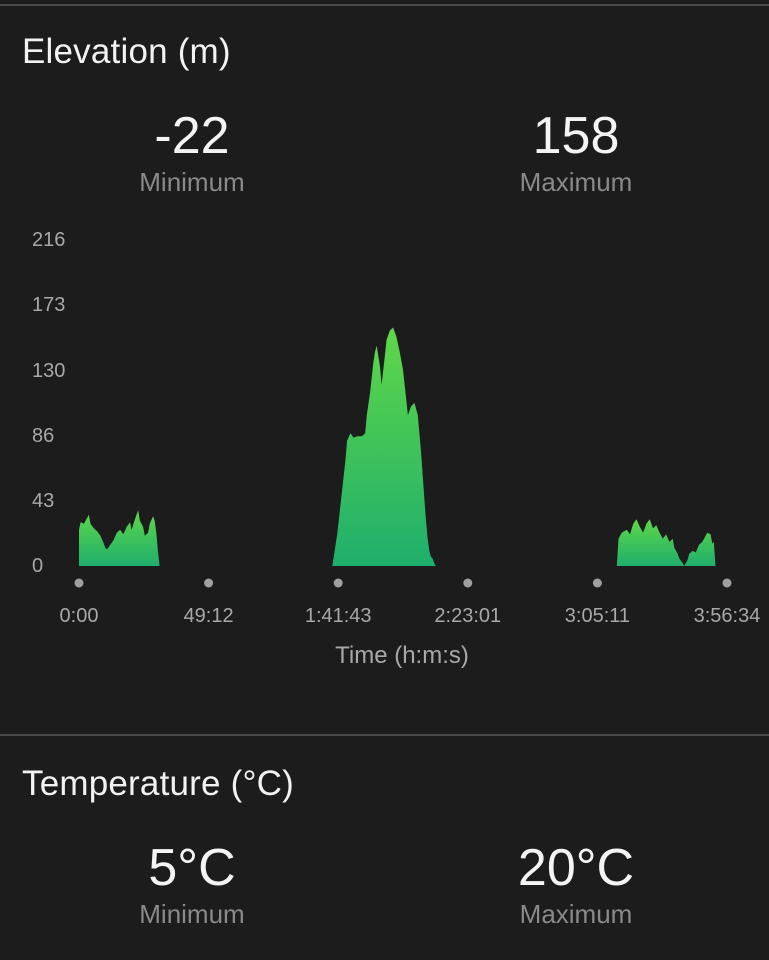 Image resolution: width=769 pixels, height=960 pixels. What do you see at coordinates (192, 914) in the screenshot?
I see `temperature-min-label: Minimum` at bounding box center [192, 914].